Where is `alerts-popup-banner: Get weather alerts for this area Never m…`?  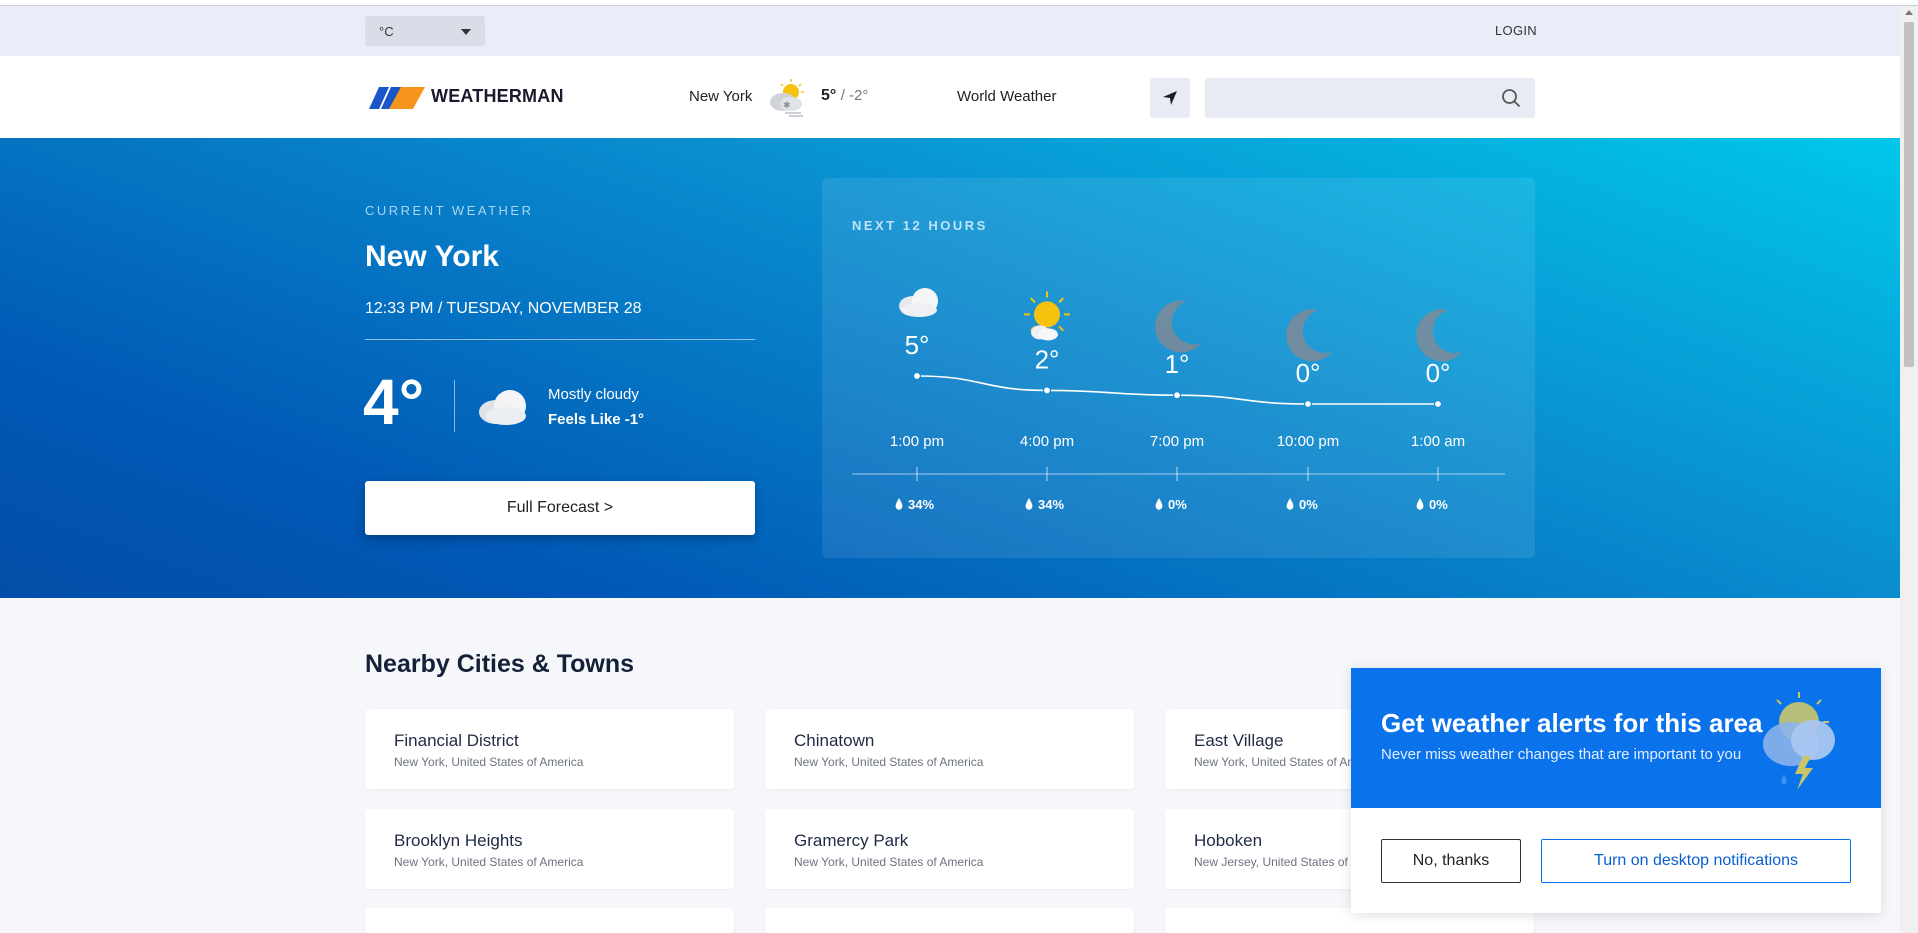
alerts-popup-banner: Get weather alerts for this area Never m… is located at coordinates (1616, 738).